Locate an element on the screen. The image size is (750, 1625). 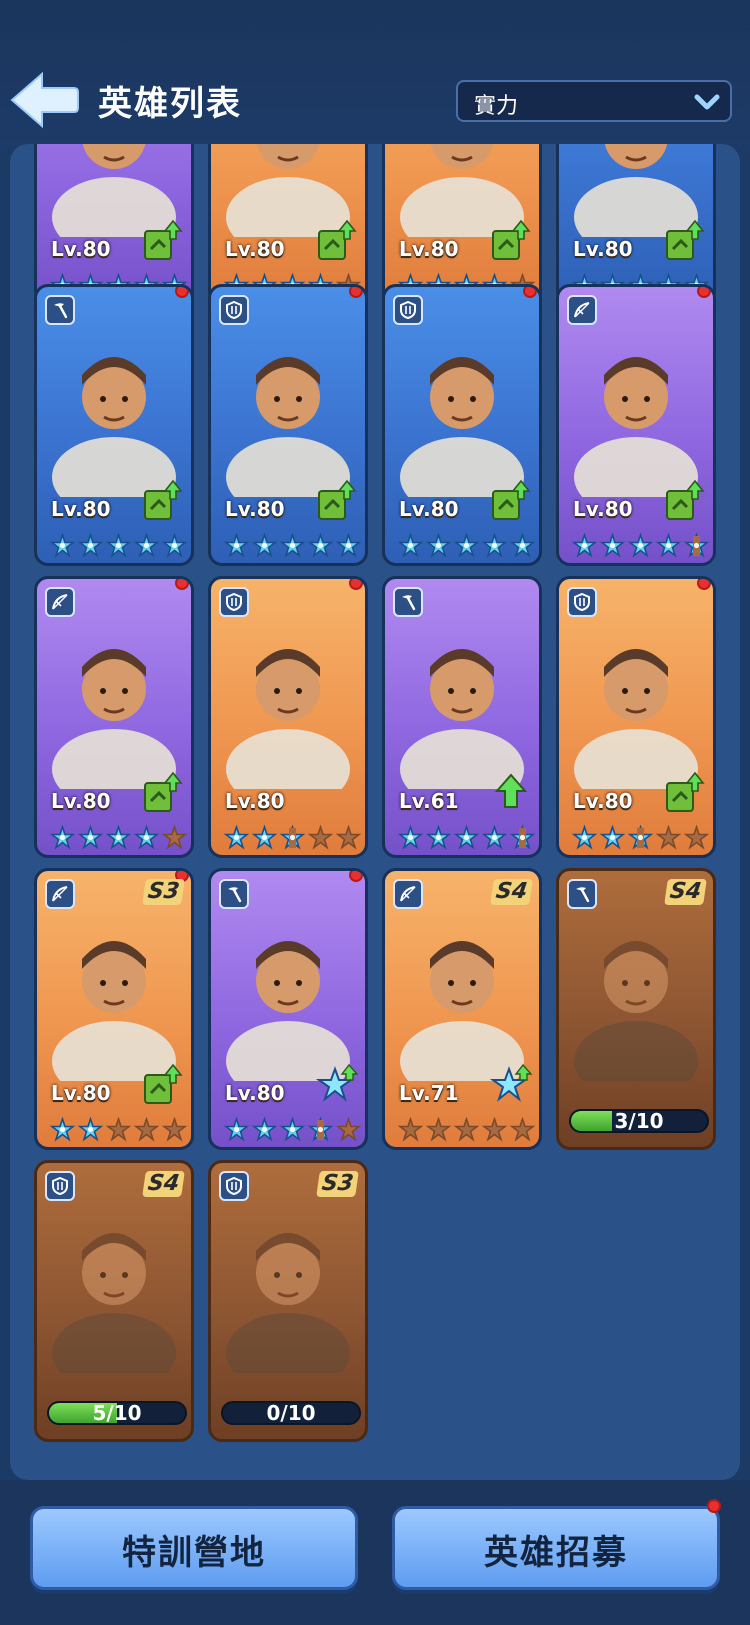
sort-selected-value: 實力 is located at coordinates (496, 106).